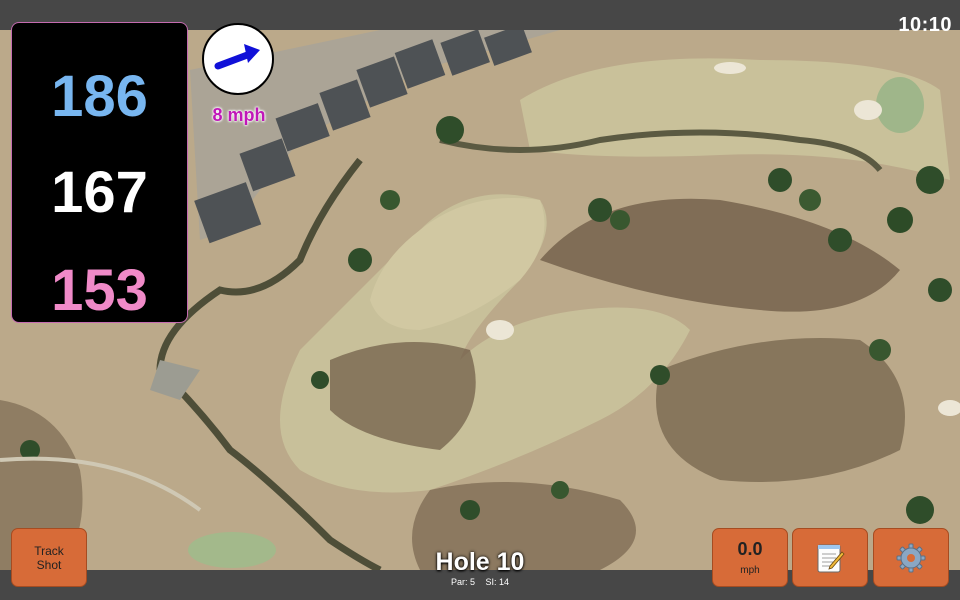  Describe the element at coordinates (99, 192) in the screenshot. I see `distance-middle: 167` at that location.